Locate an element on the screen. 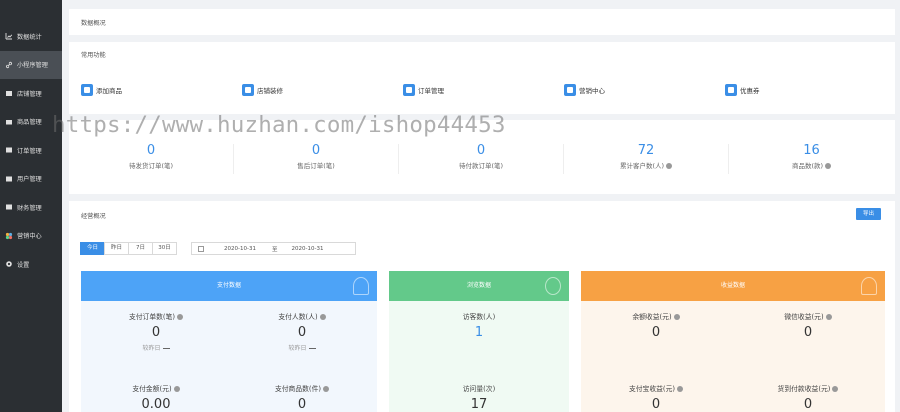 The width and height of the screenshot is (900, 412). metric-value: 1 is located at coordinates (479, 332).